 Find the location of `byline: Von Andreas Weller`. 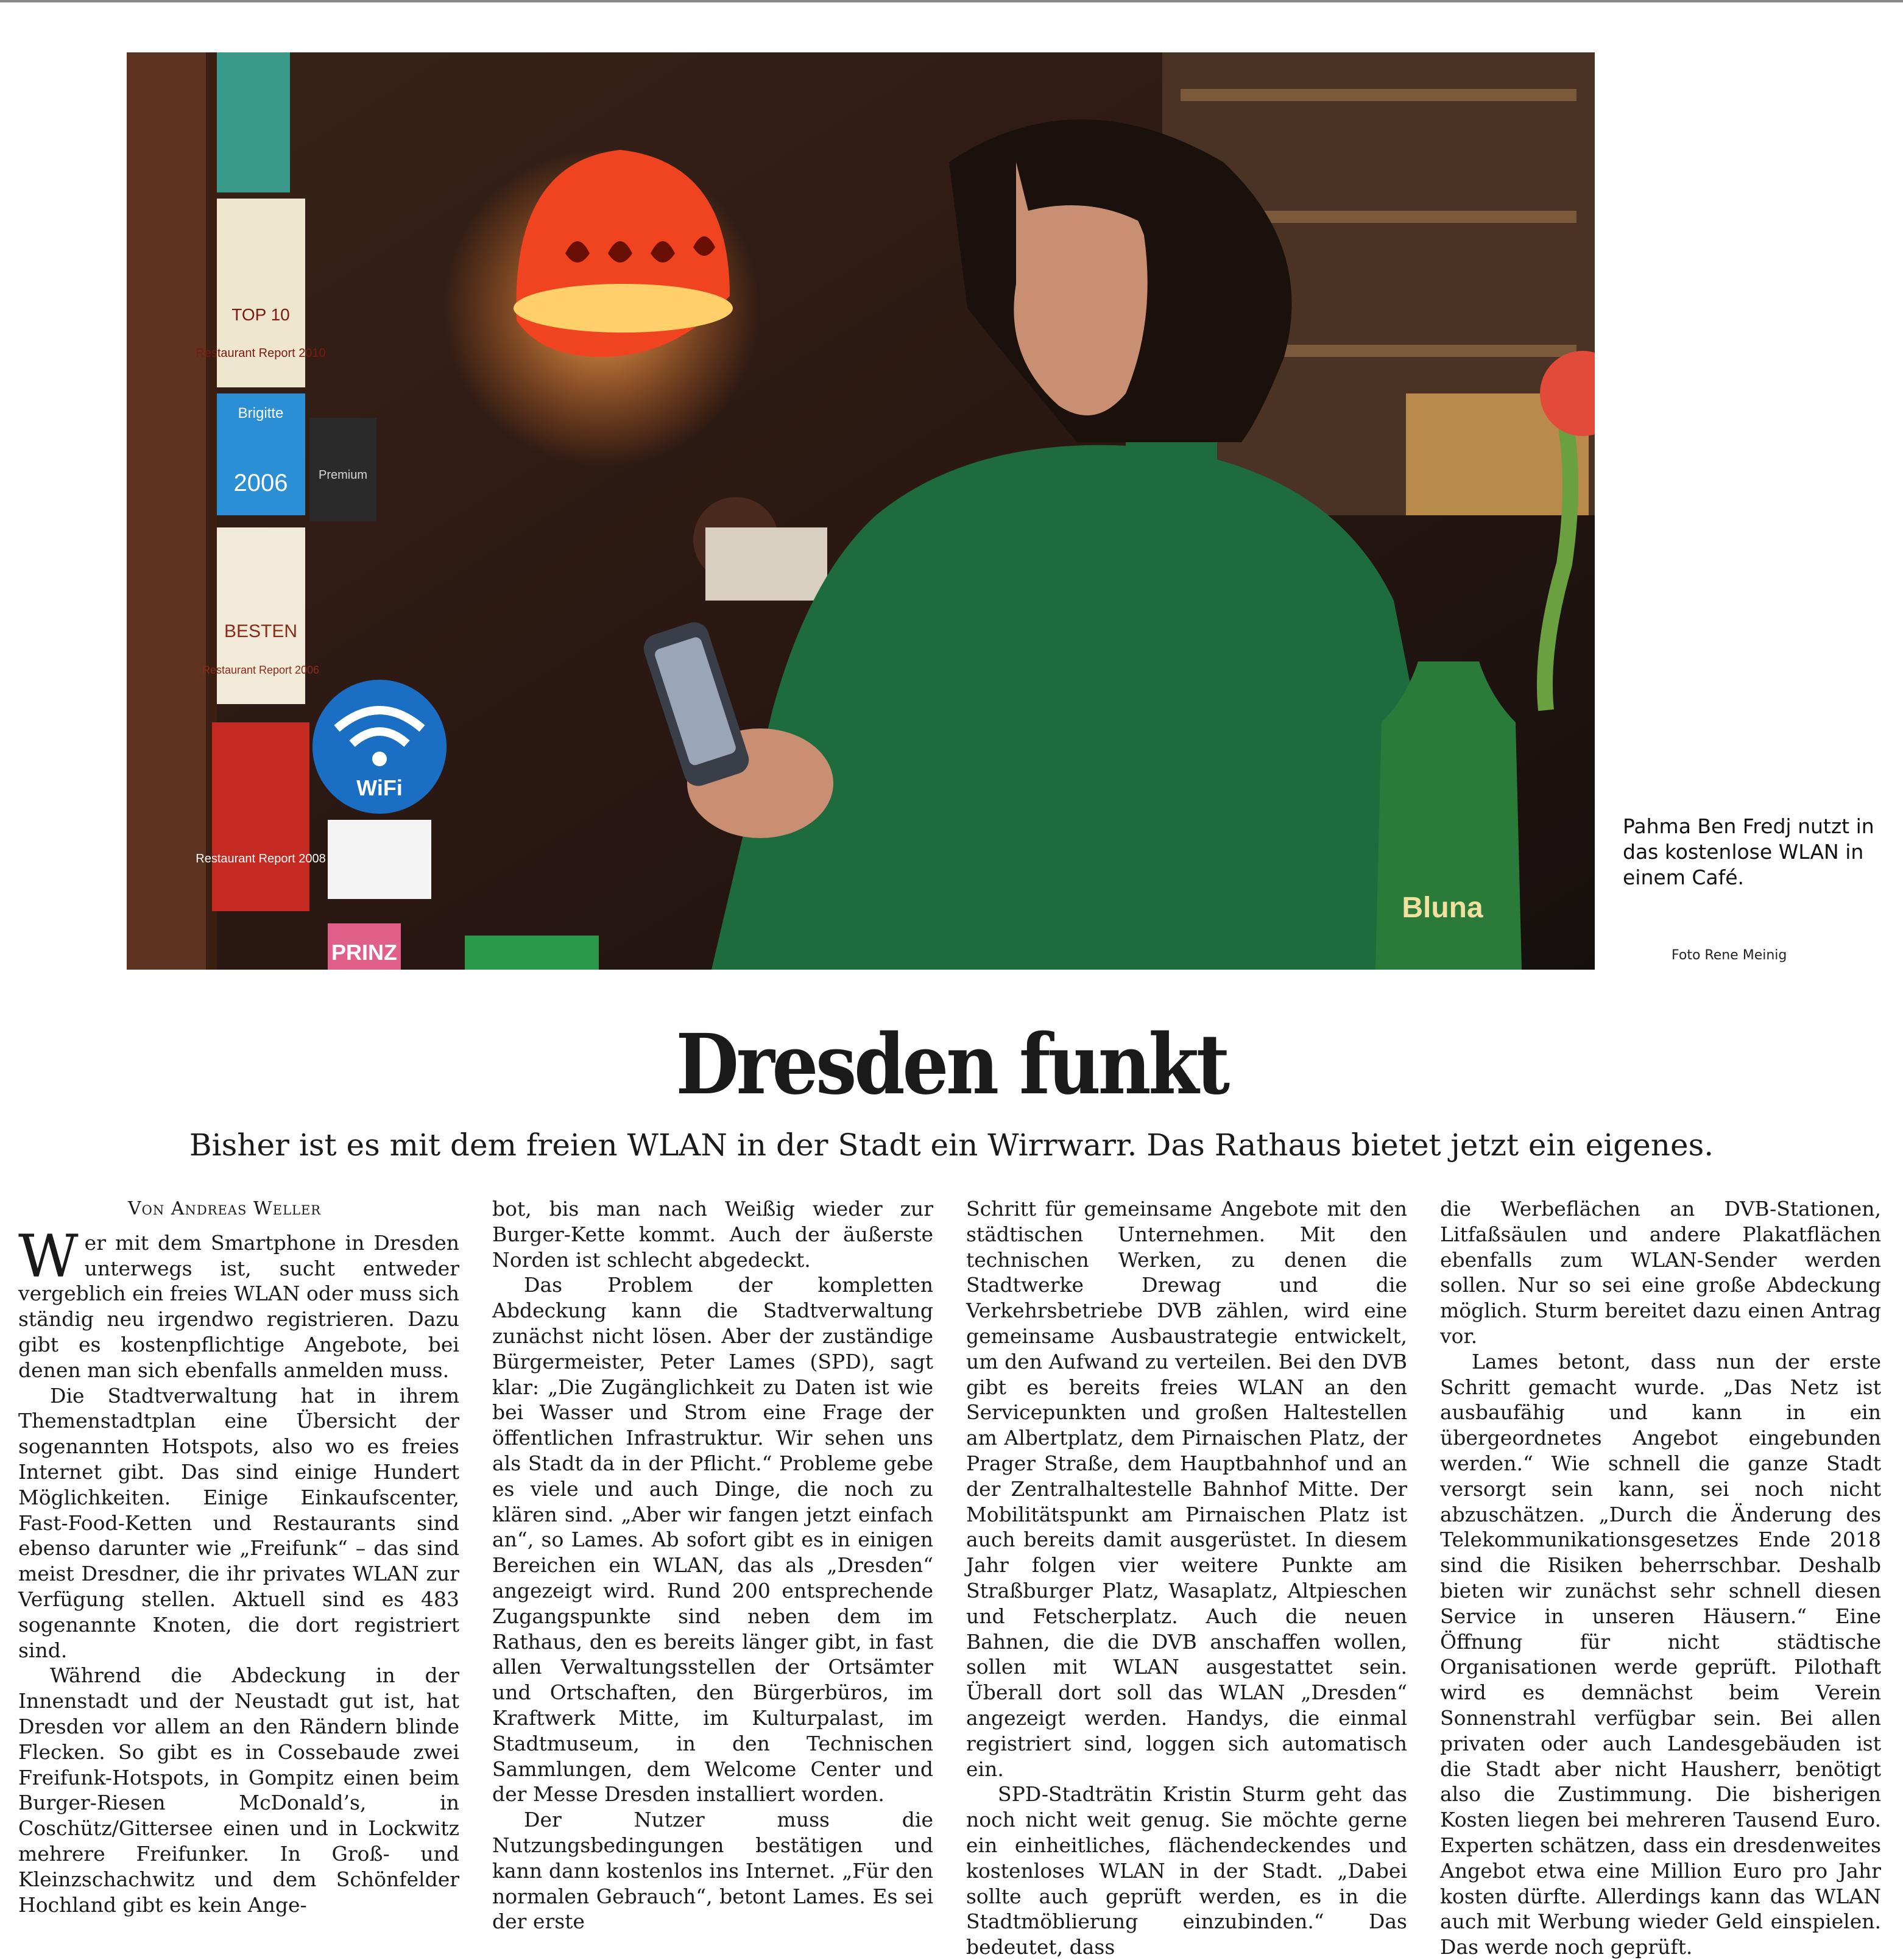

byline: Von Andreas Weller is located at coordinates (225, 1208).